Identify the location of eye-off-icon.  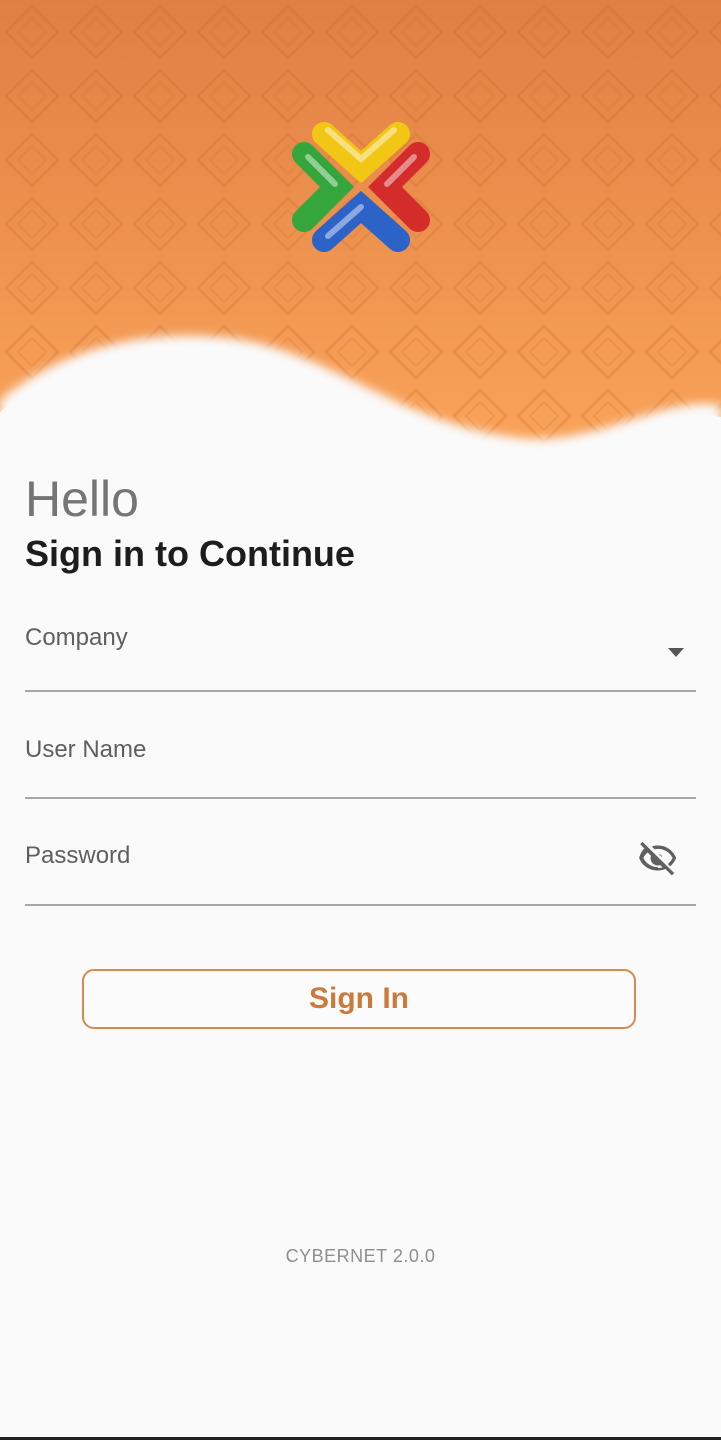
(658, 858).